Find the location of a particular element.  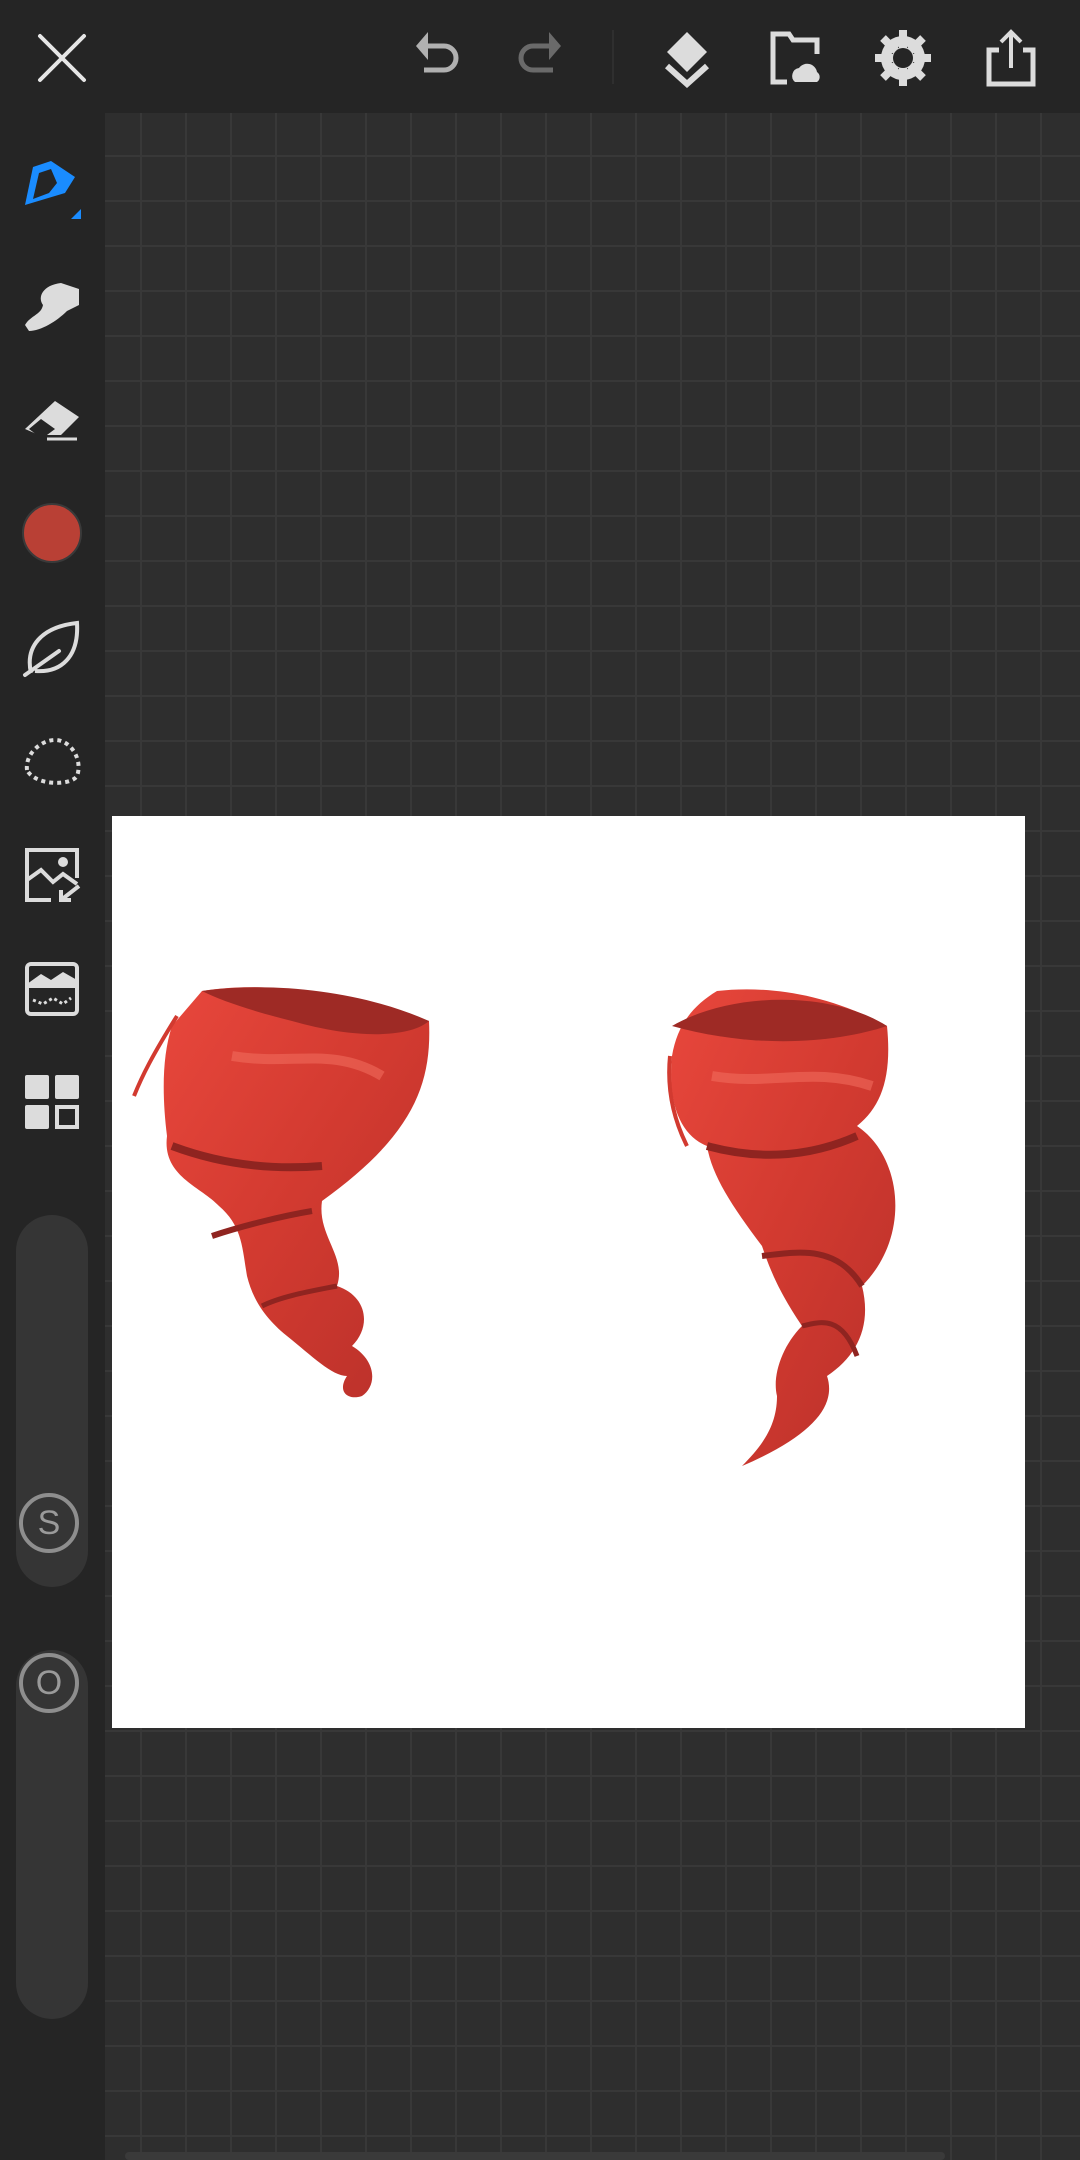

adjust-icon is located at coordinates (52, 989).